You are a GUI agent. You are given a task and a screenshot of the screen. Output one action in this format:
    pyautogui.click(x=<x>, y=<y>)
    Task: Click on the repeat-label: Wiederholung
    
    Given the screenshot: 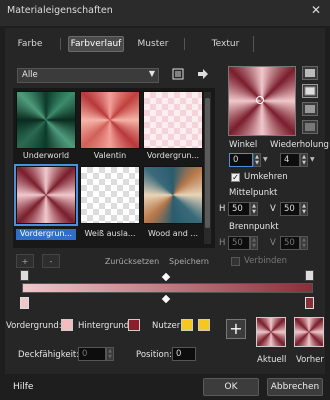 What is the action you would take?
    pyautogui.click(x=299, y=145)
    